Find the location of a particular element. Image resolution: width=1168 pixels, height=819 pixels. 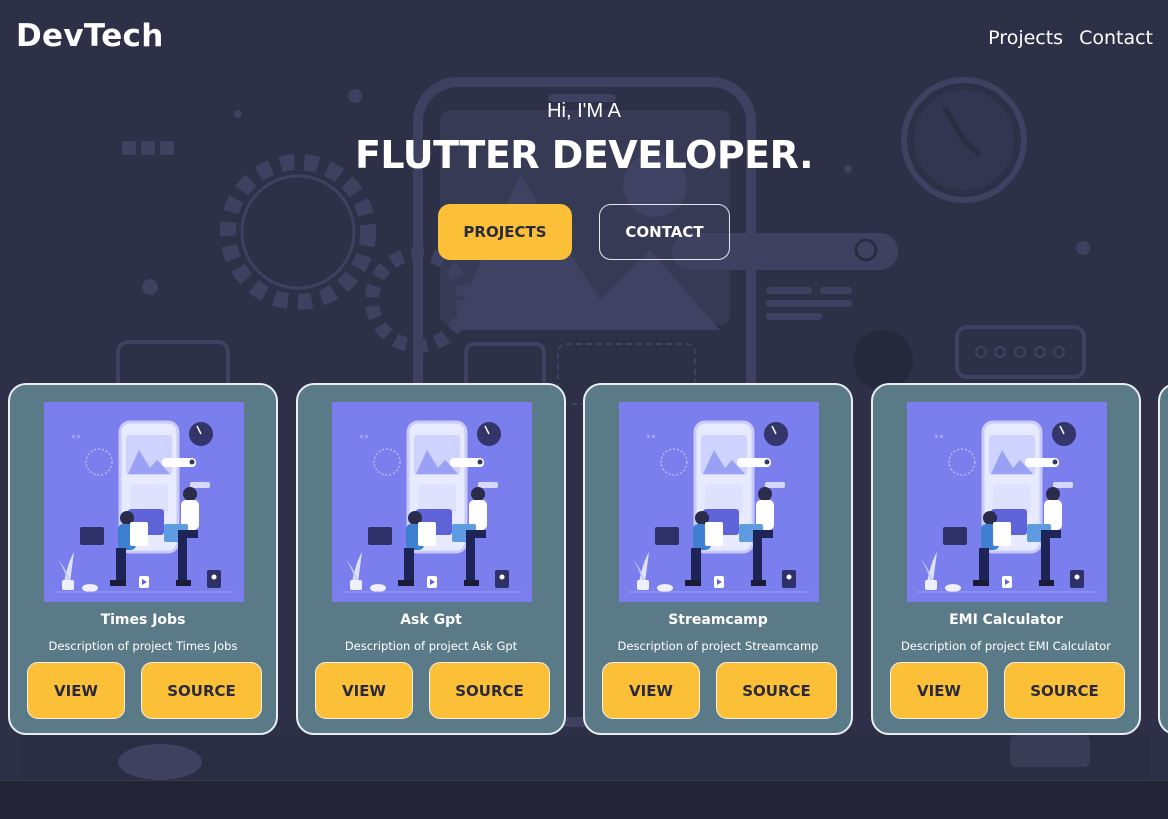

hero-intro: Hi, I'M A is located at coordinates (584, 111).